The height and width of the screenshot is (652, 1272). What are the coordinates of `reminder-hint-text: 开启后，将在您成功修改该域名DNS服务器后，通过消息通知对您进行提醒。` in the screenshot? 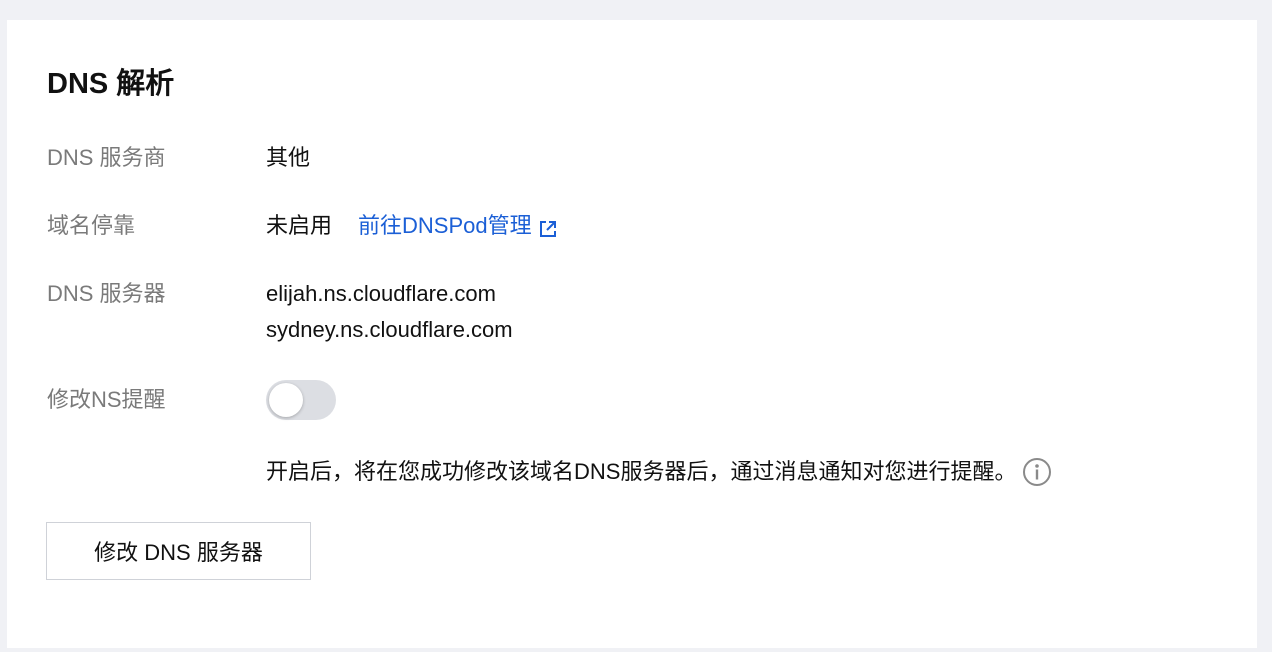 It's located at (641, 471).